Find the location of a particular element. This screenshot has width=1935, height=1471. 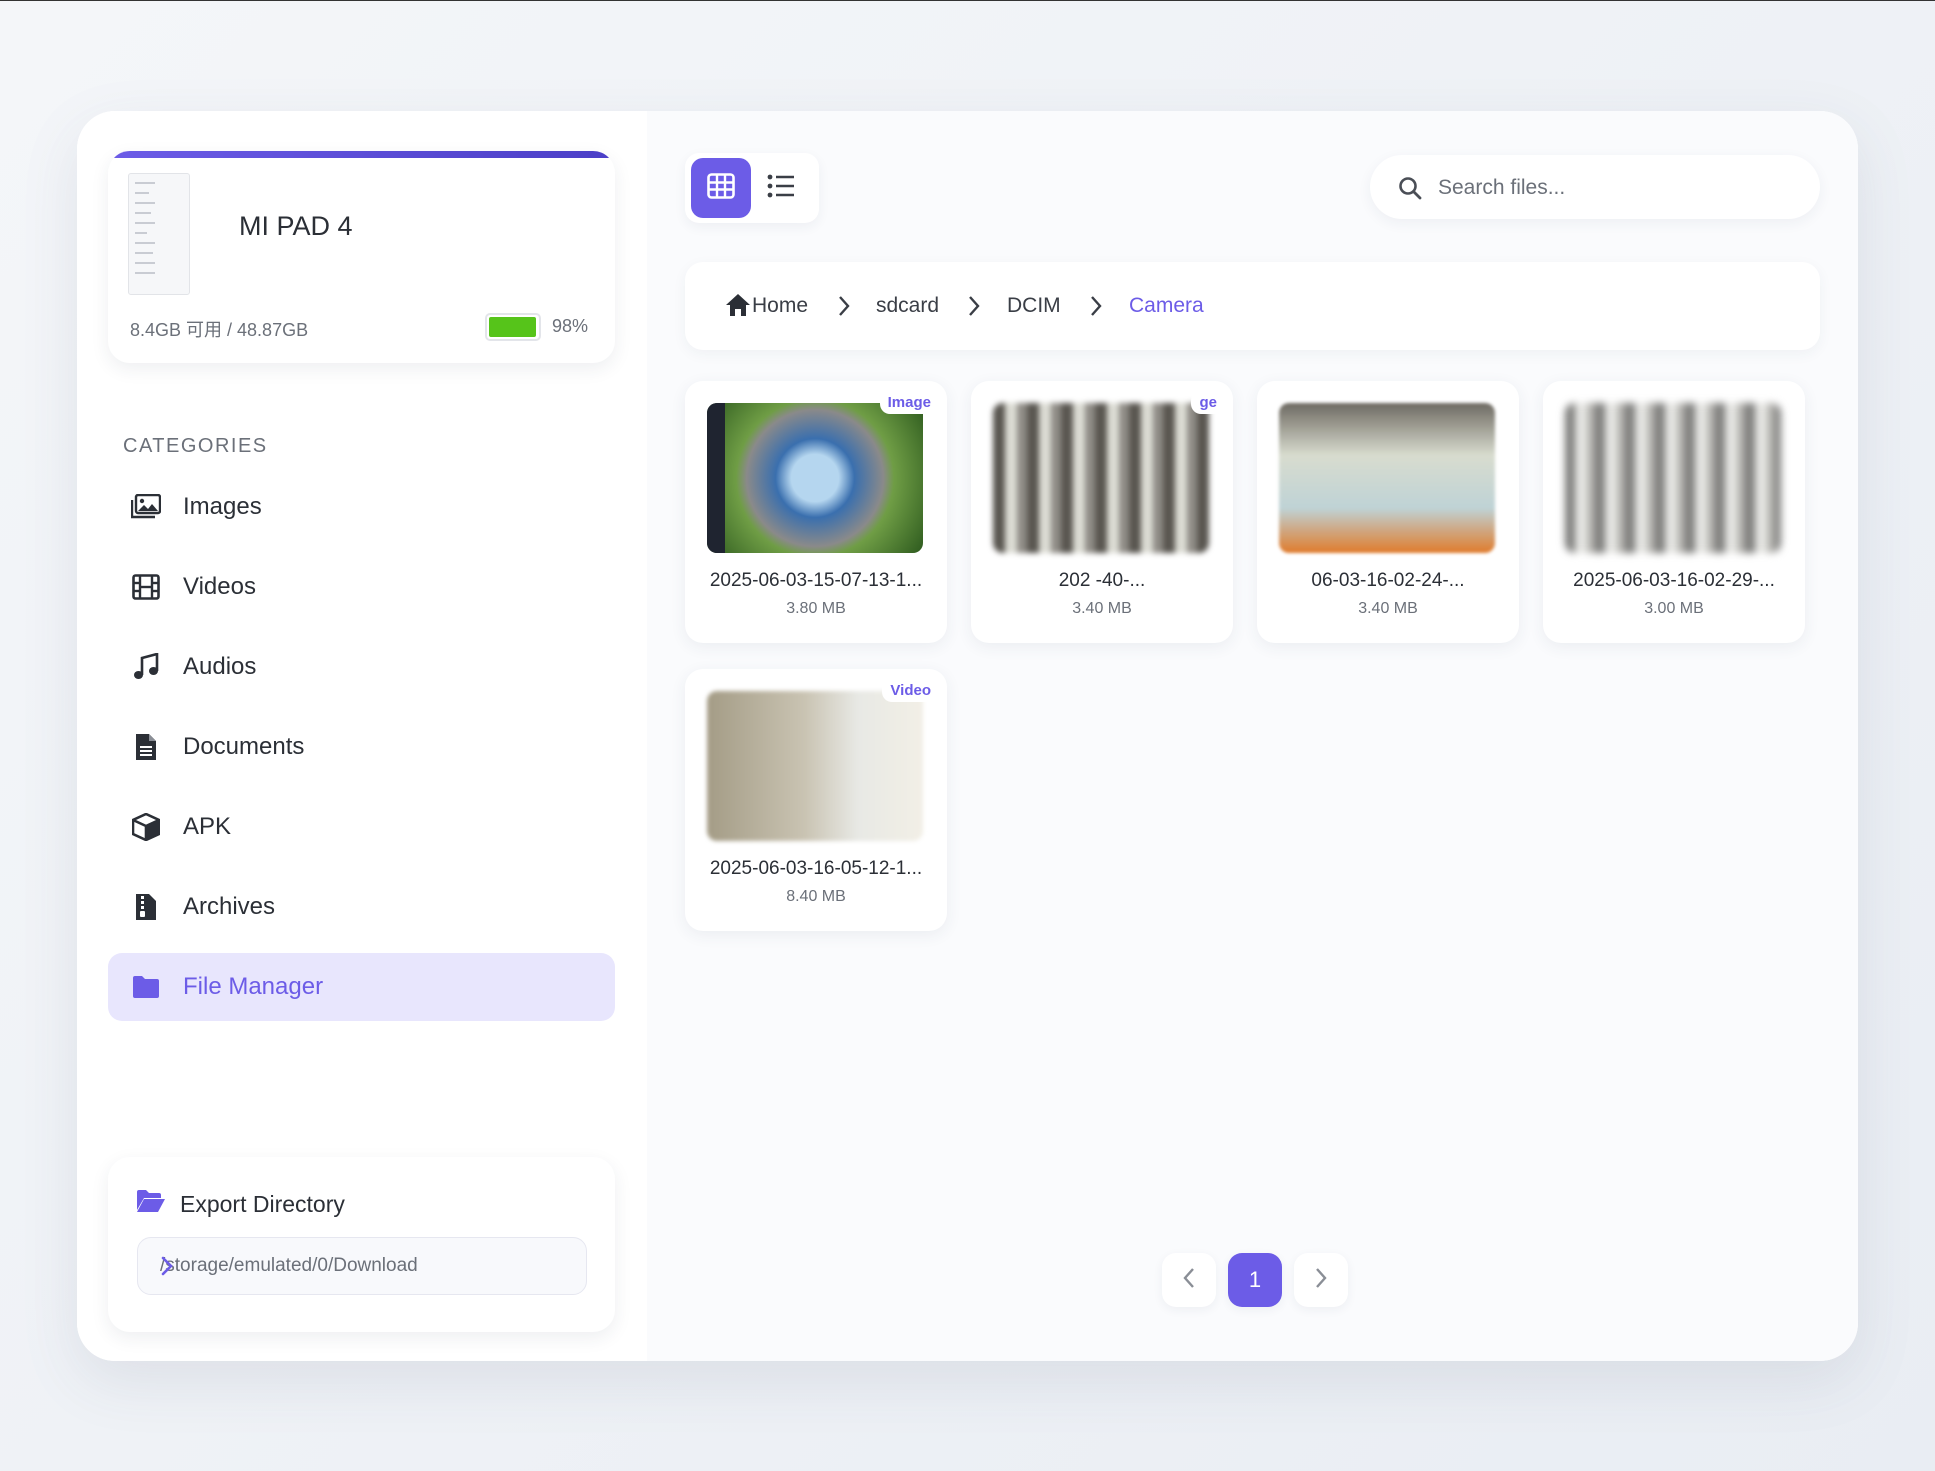

sidebar-item-images: Images is located at coordinates (361, 507).